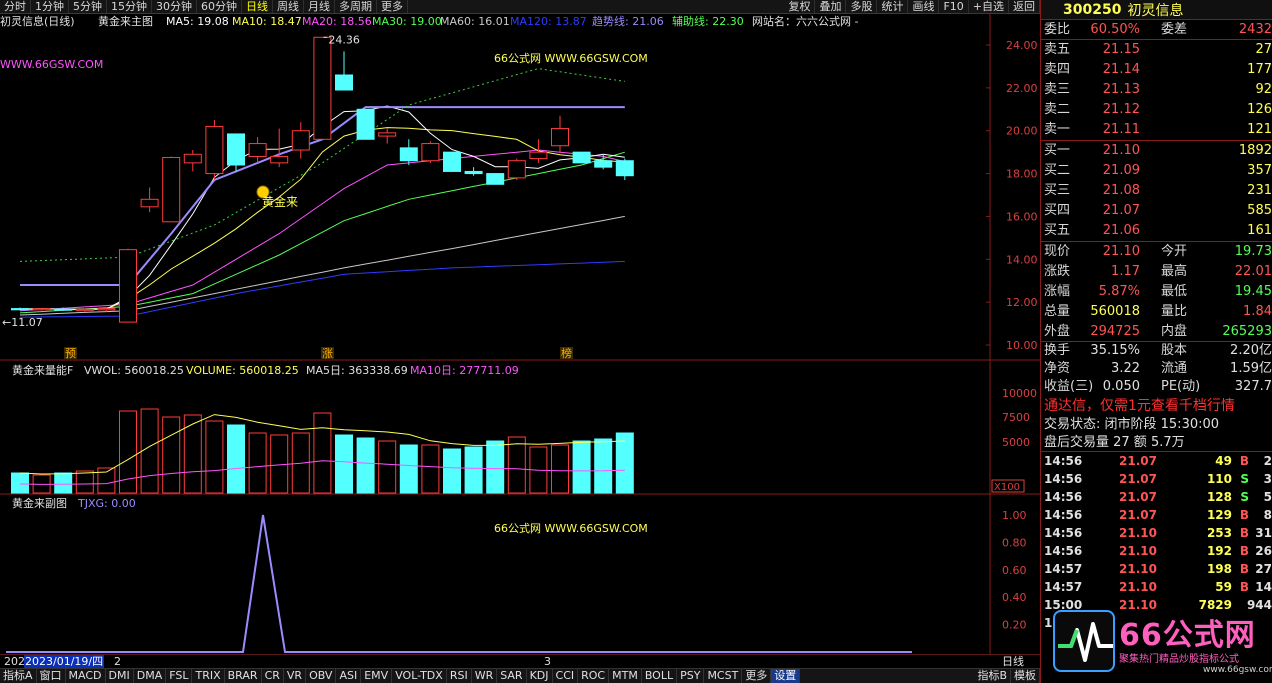 Image resolution: width=1272 pixels, height=683 pixels. I want to click on indicator-tab-12: EMV, so click(377, 676).